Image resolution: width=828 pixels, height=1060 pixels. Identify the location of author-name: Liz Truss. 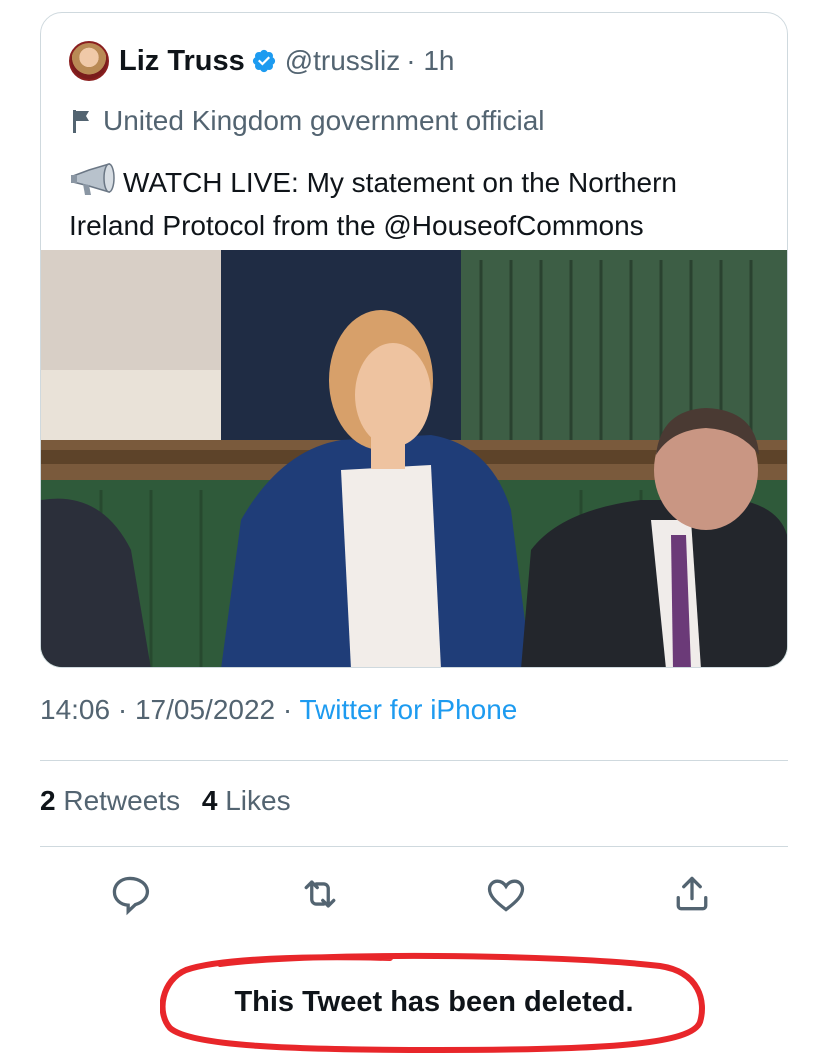
(182, 61).